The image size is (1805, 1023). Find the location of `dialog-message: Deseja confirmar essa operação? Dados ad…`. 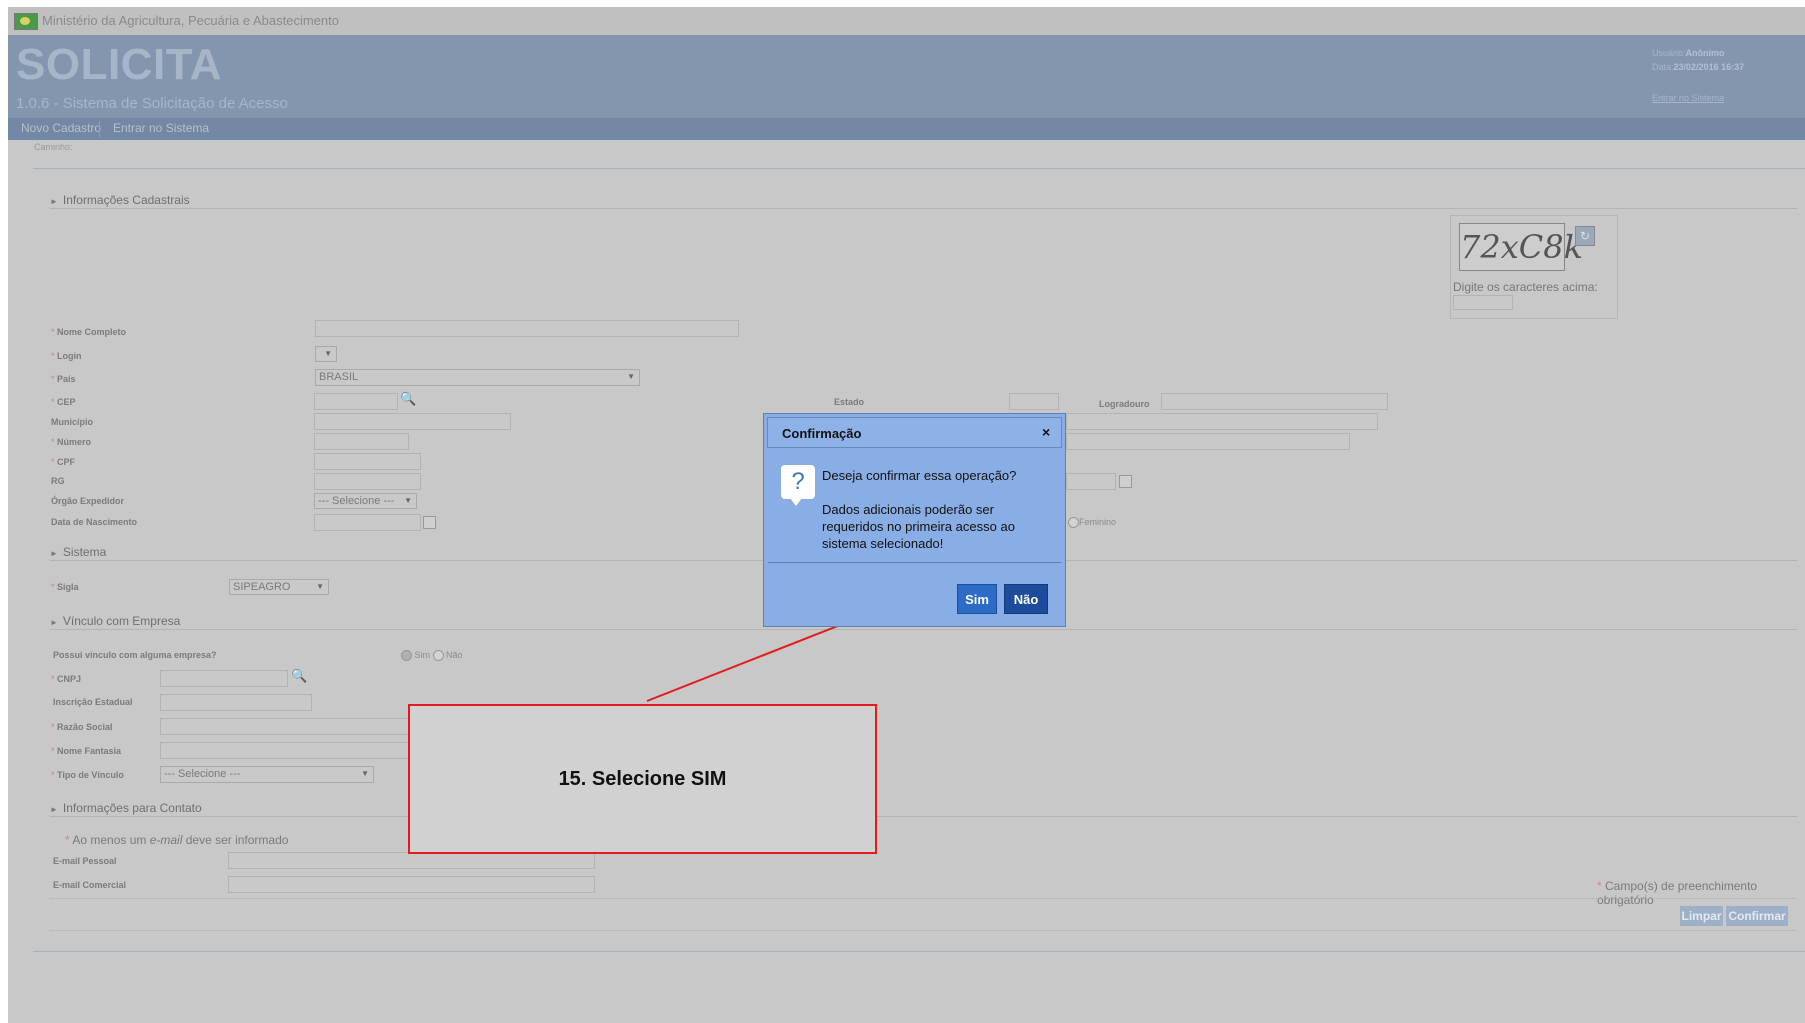

dialog-message: Deseja confirmar essa operação? Dados ad… is located at coordinates (939, 509).